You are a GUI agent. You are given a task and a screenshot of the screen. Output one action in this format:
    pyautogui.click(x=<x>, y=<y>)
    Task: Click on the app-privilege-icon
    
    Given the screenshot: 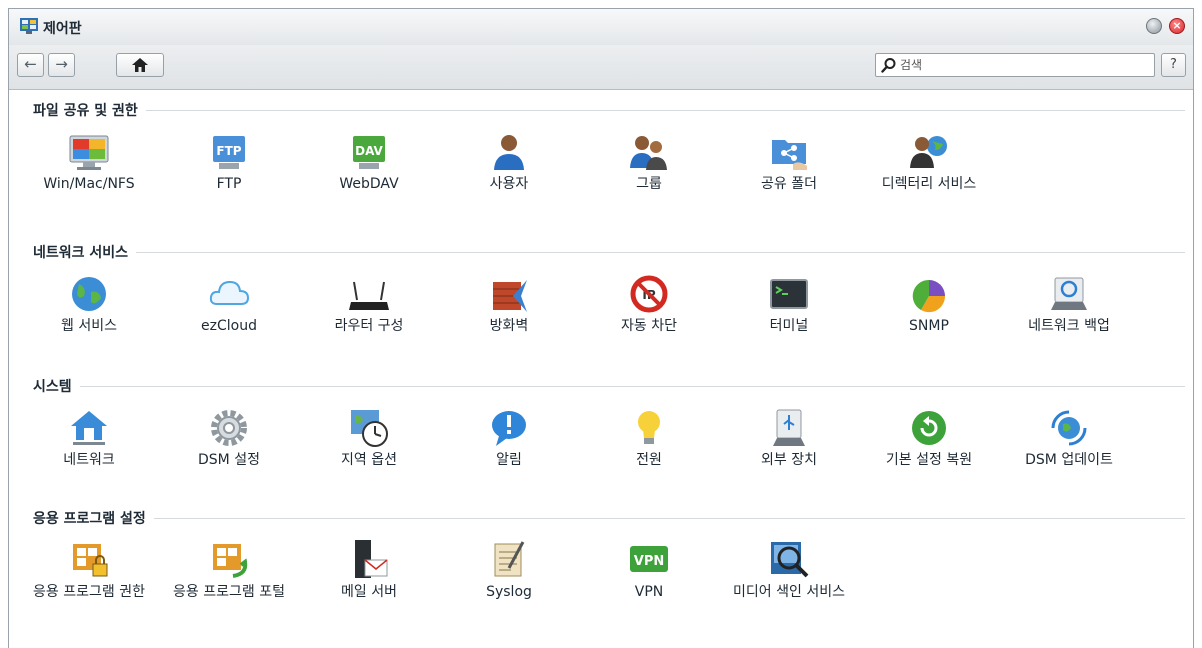 What is the action you would take?
    pyautogui.click(x=90, y=560)
    